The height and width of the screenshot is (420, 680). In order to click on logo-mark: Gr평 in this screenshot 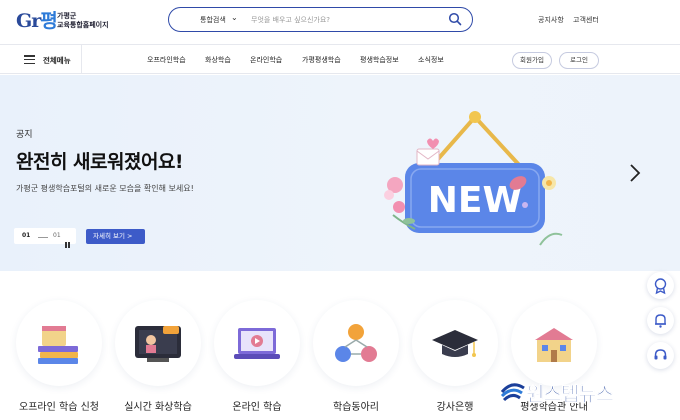, I will do `click(37, 21)`.